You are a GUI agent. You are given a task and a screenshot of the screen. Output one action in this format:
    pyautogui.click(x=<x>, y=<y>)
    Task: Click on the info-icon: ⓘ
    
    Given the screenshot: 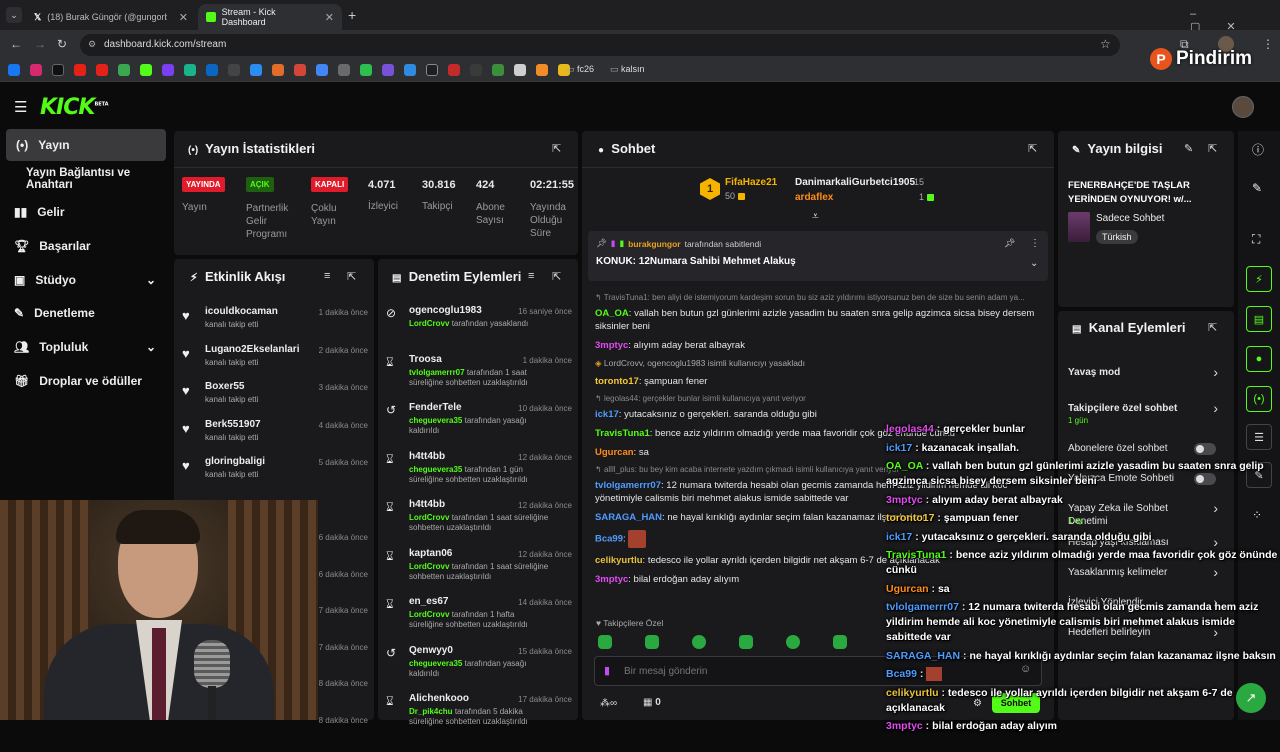 What is the action you would take?
    pyautogui.click(x=1258, y=149)
    